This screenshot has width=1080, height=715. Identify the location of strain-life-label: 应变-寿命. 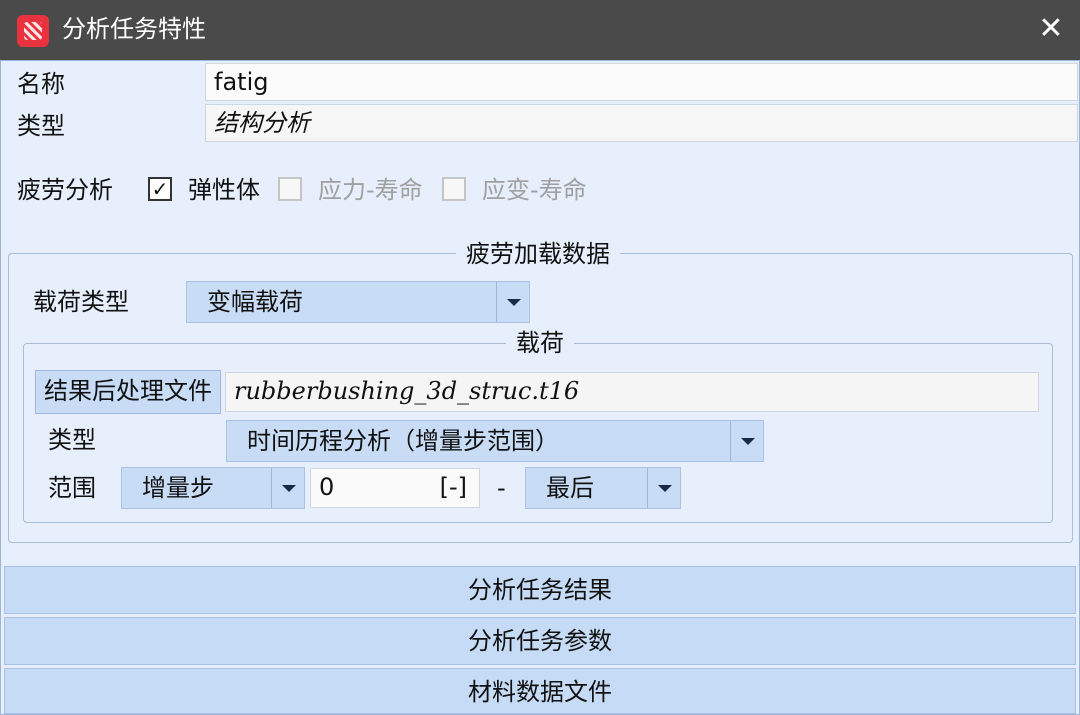
(534, 190).